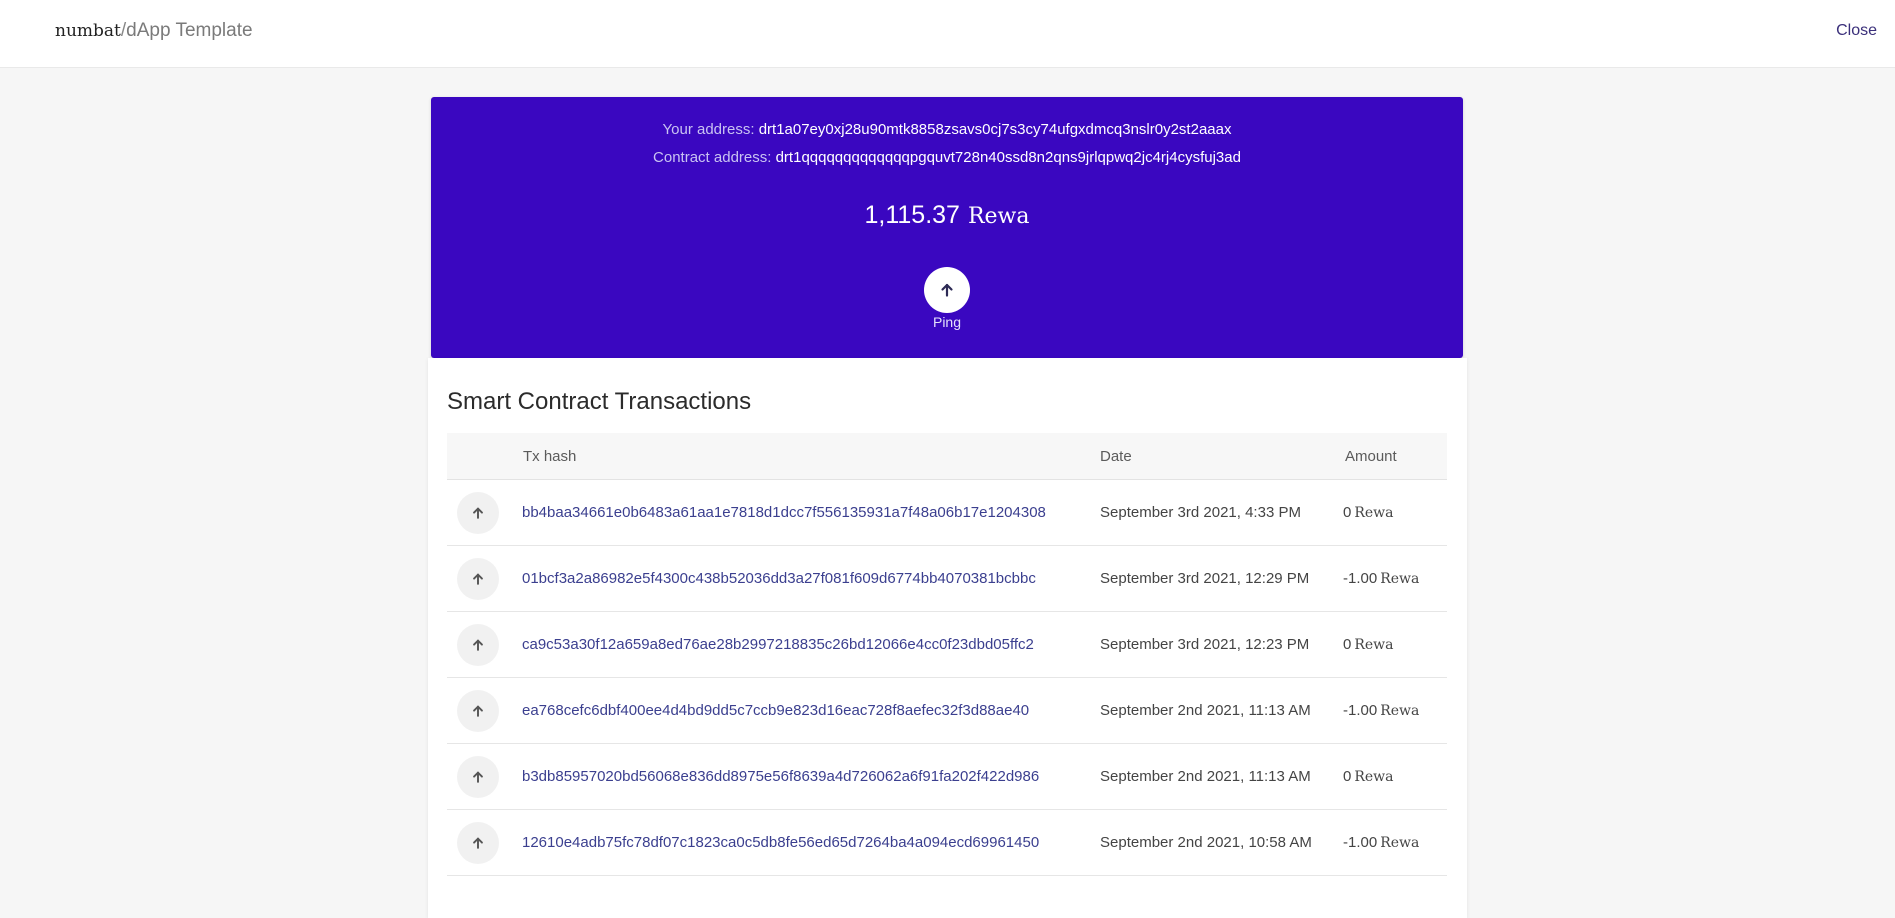 The width and height of the screenshot is (1895, 918). I want to click on transactions-title: Smart Contract Transactions, so click(599, 401).